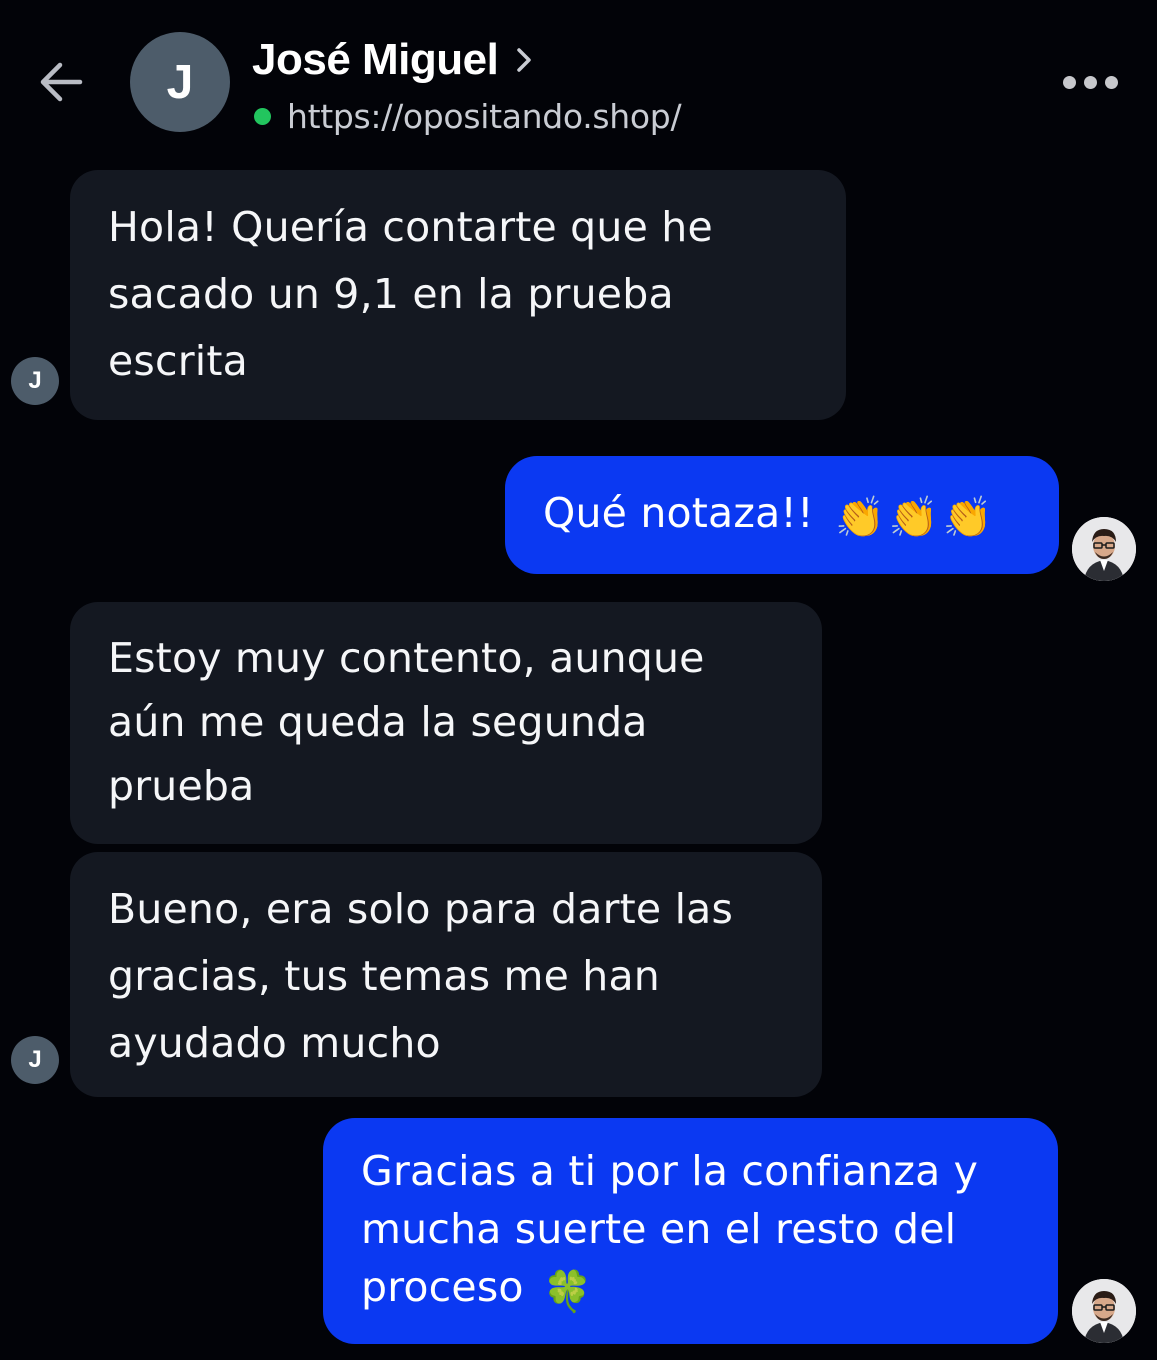 Image resolution: width=1157 pixels, height=1360 pixels. I want to click on four-leaf-clover-emoji: 🍀, so click(567, 1292).